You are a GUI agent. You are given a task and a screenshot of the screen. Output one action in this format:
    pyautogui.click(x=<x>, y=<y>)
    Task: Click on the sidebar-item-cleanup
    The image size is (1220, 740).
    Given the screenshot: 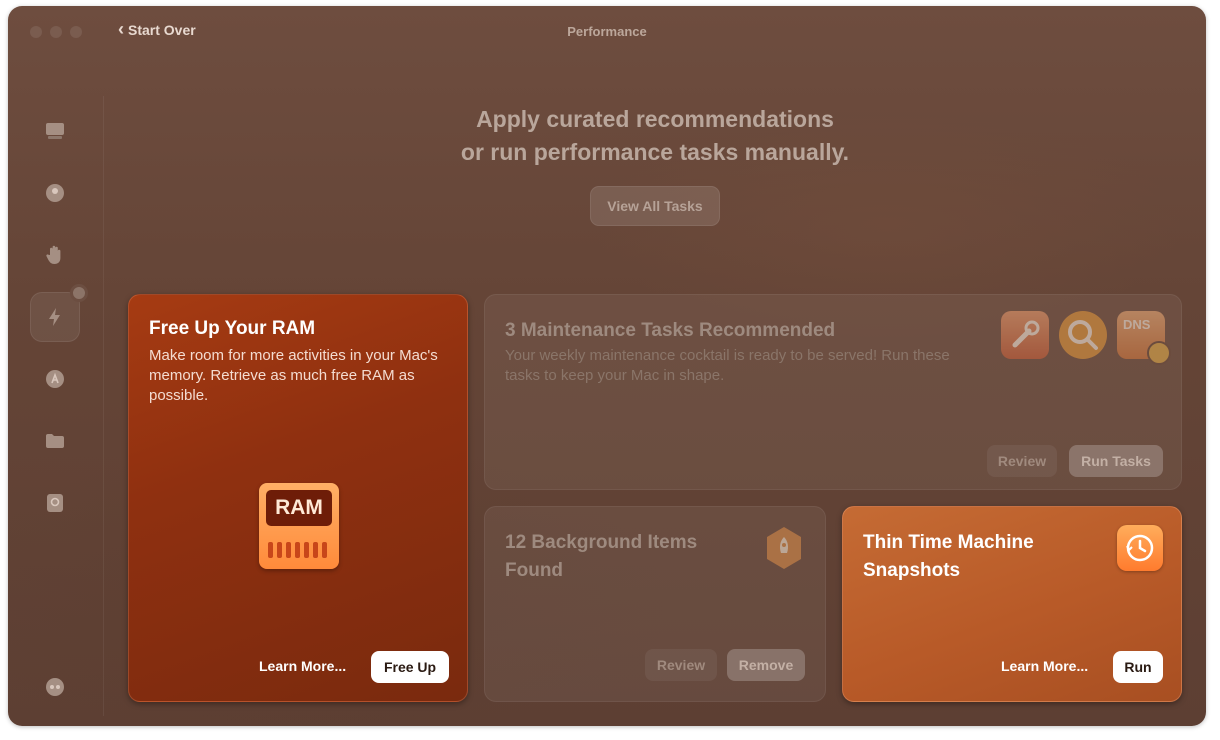 What is the action you would take?
    pyautogui.click(x=55, y=131)
    